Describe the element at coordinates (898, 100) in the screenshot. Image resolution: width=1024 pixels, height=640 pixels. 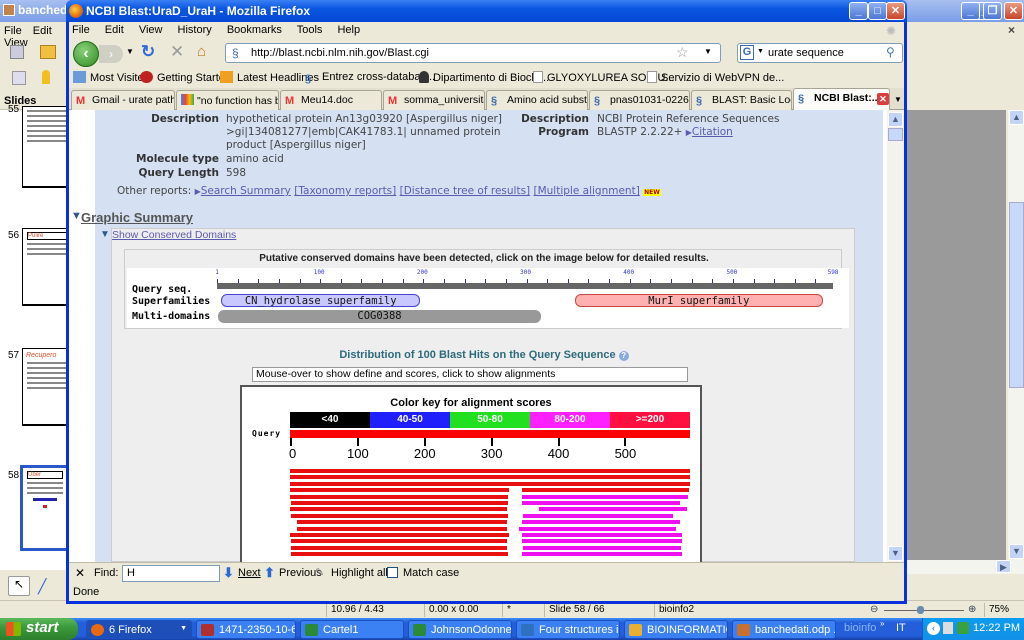
I see `list-all-tabs-icon: ▼` at that location.